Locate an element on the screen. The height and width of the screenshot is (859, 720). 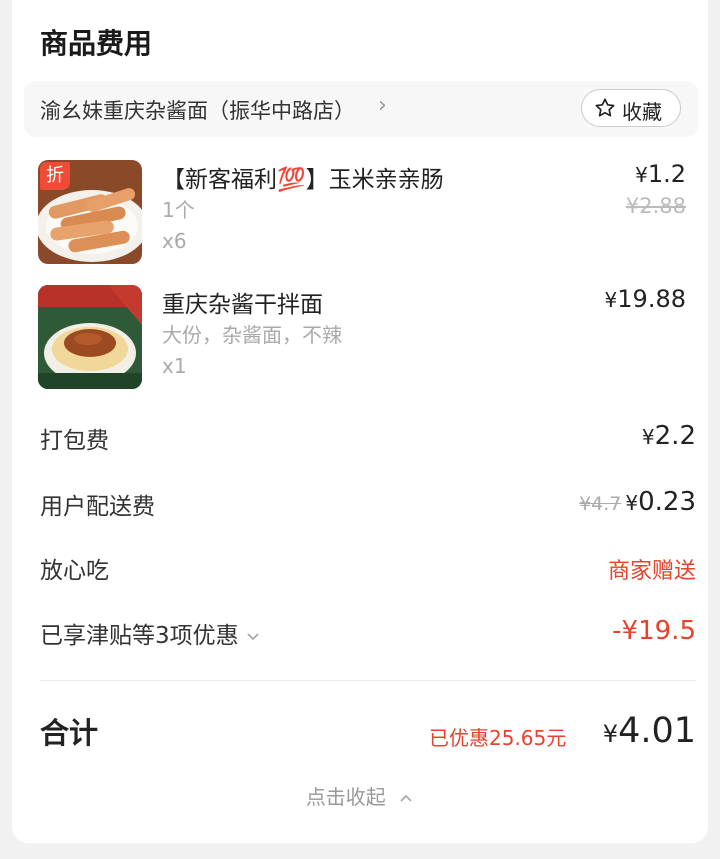
total-label: 合计 is located at coordinates (69, 733).